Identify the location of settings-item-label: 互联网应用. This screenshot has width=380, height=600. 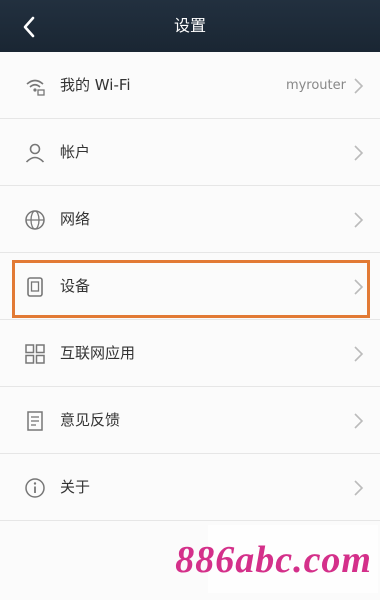
(98, 353).